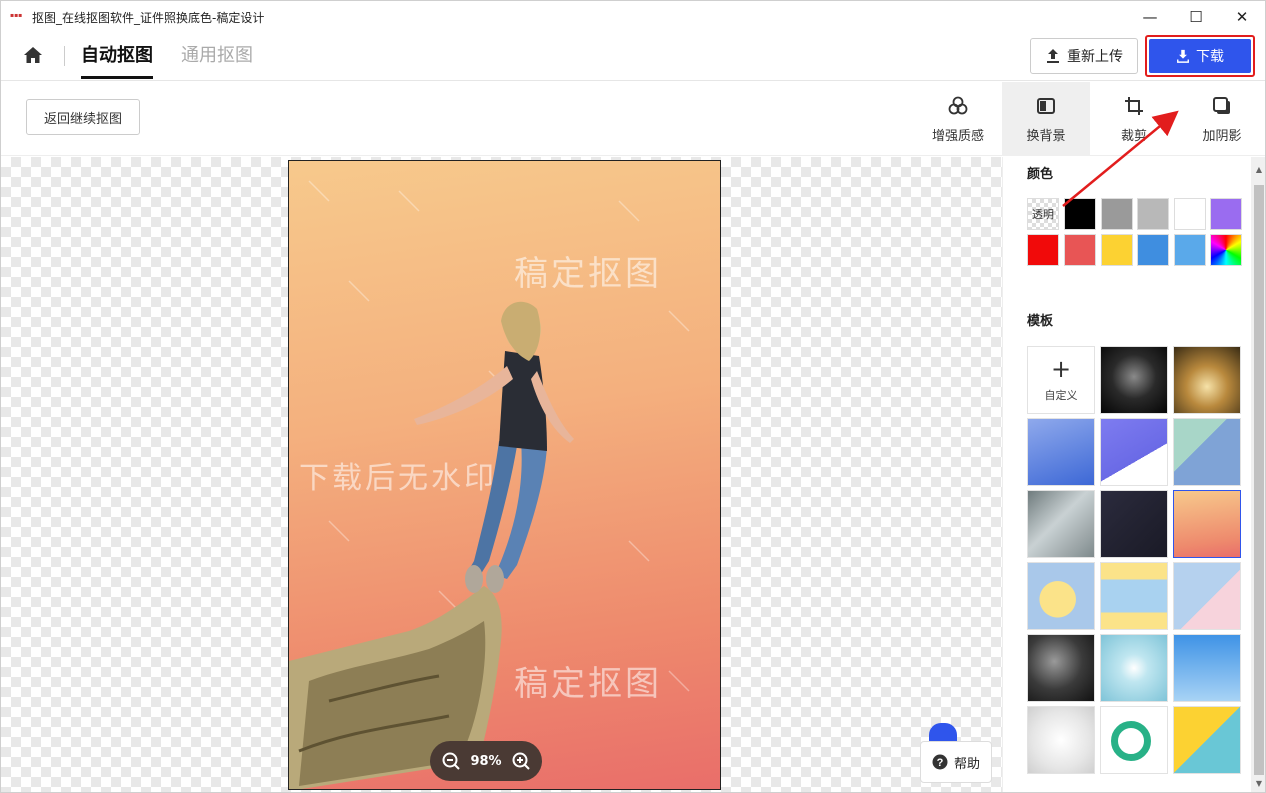  I want to click on zoom-level: 98%, so click(486, 761).